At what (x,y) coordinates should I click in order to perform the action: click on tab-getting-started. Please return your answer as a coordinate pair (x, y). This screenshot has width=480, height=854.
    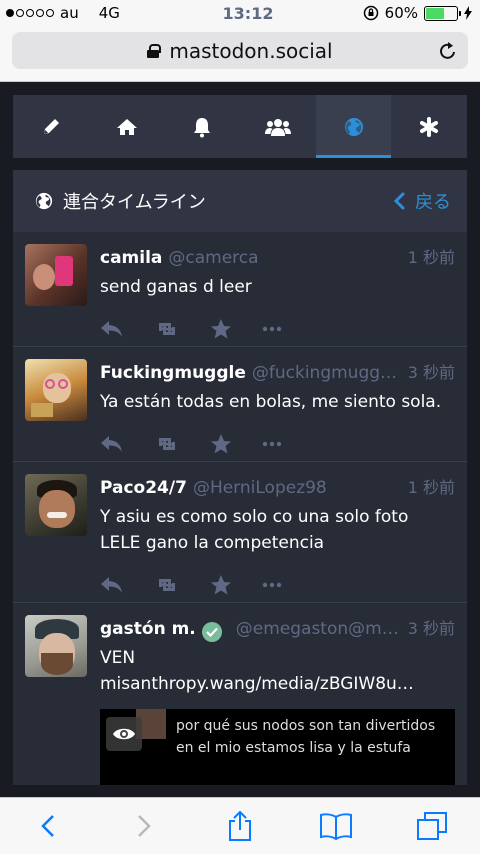
    Looking at the image, I should click on (429, 126).